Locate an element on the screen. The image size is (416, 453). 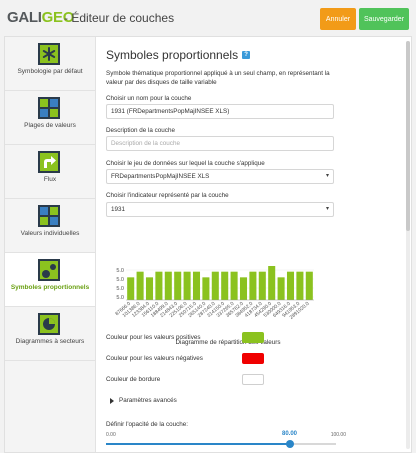
sidebar-item-default-symbology: Symbologie par défaut is located at coordinates (50, 64).